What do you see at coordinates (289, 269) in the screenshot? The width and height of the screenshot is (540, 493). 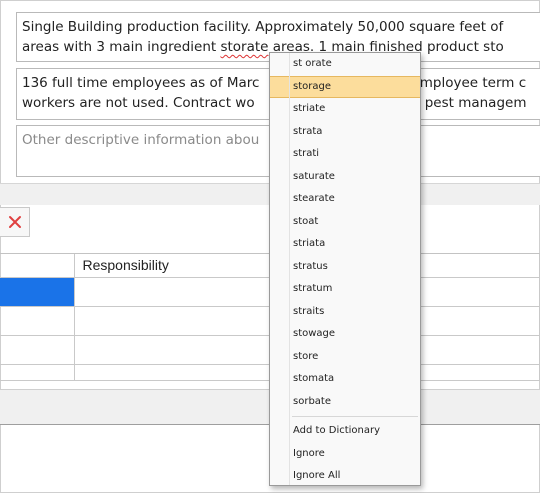 I see `menu-gutter` at bounding box center [289, 269].